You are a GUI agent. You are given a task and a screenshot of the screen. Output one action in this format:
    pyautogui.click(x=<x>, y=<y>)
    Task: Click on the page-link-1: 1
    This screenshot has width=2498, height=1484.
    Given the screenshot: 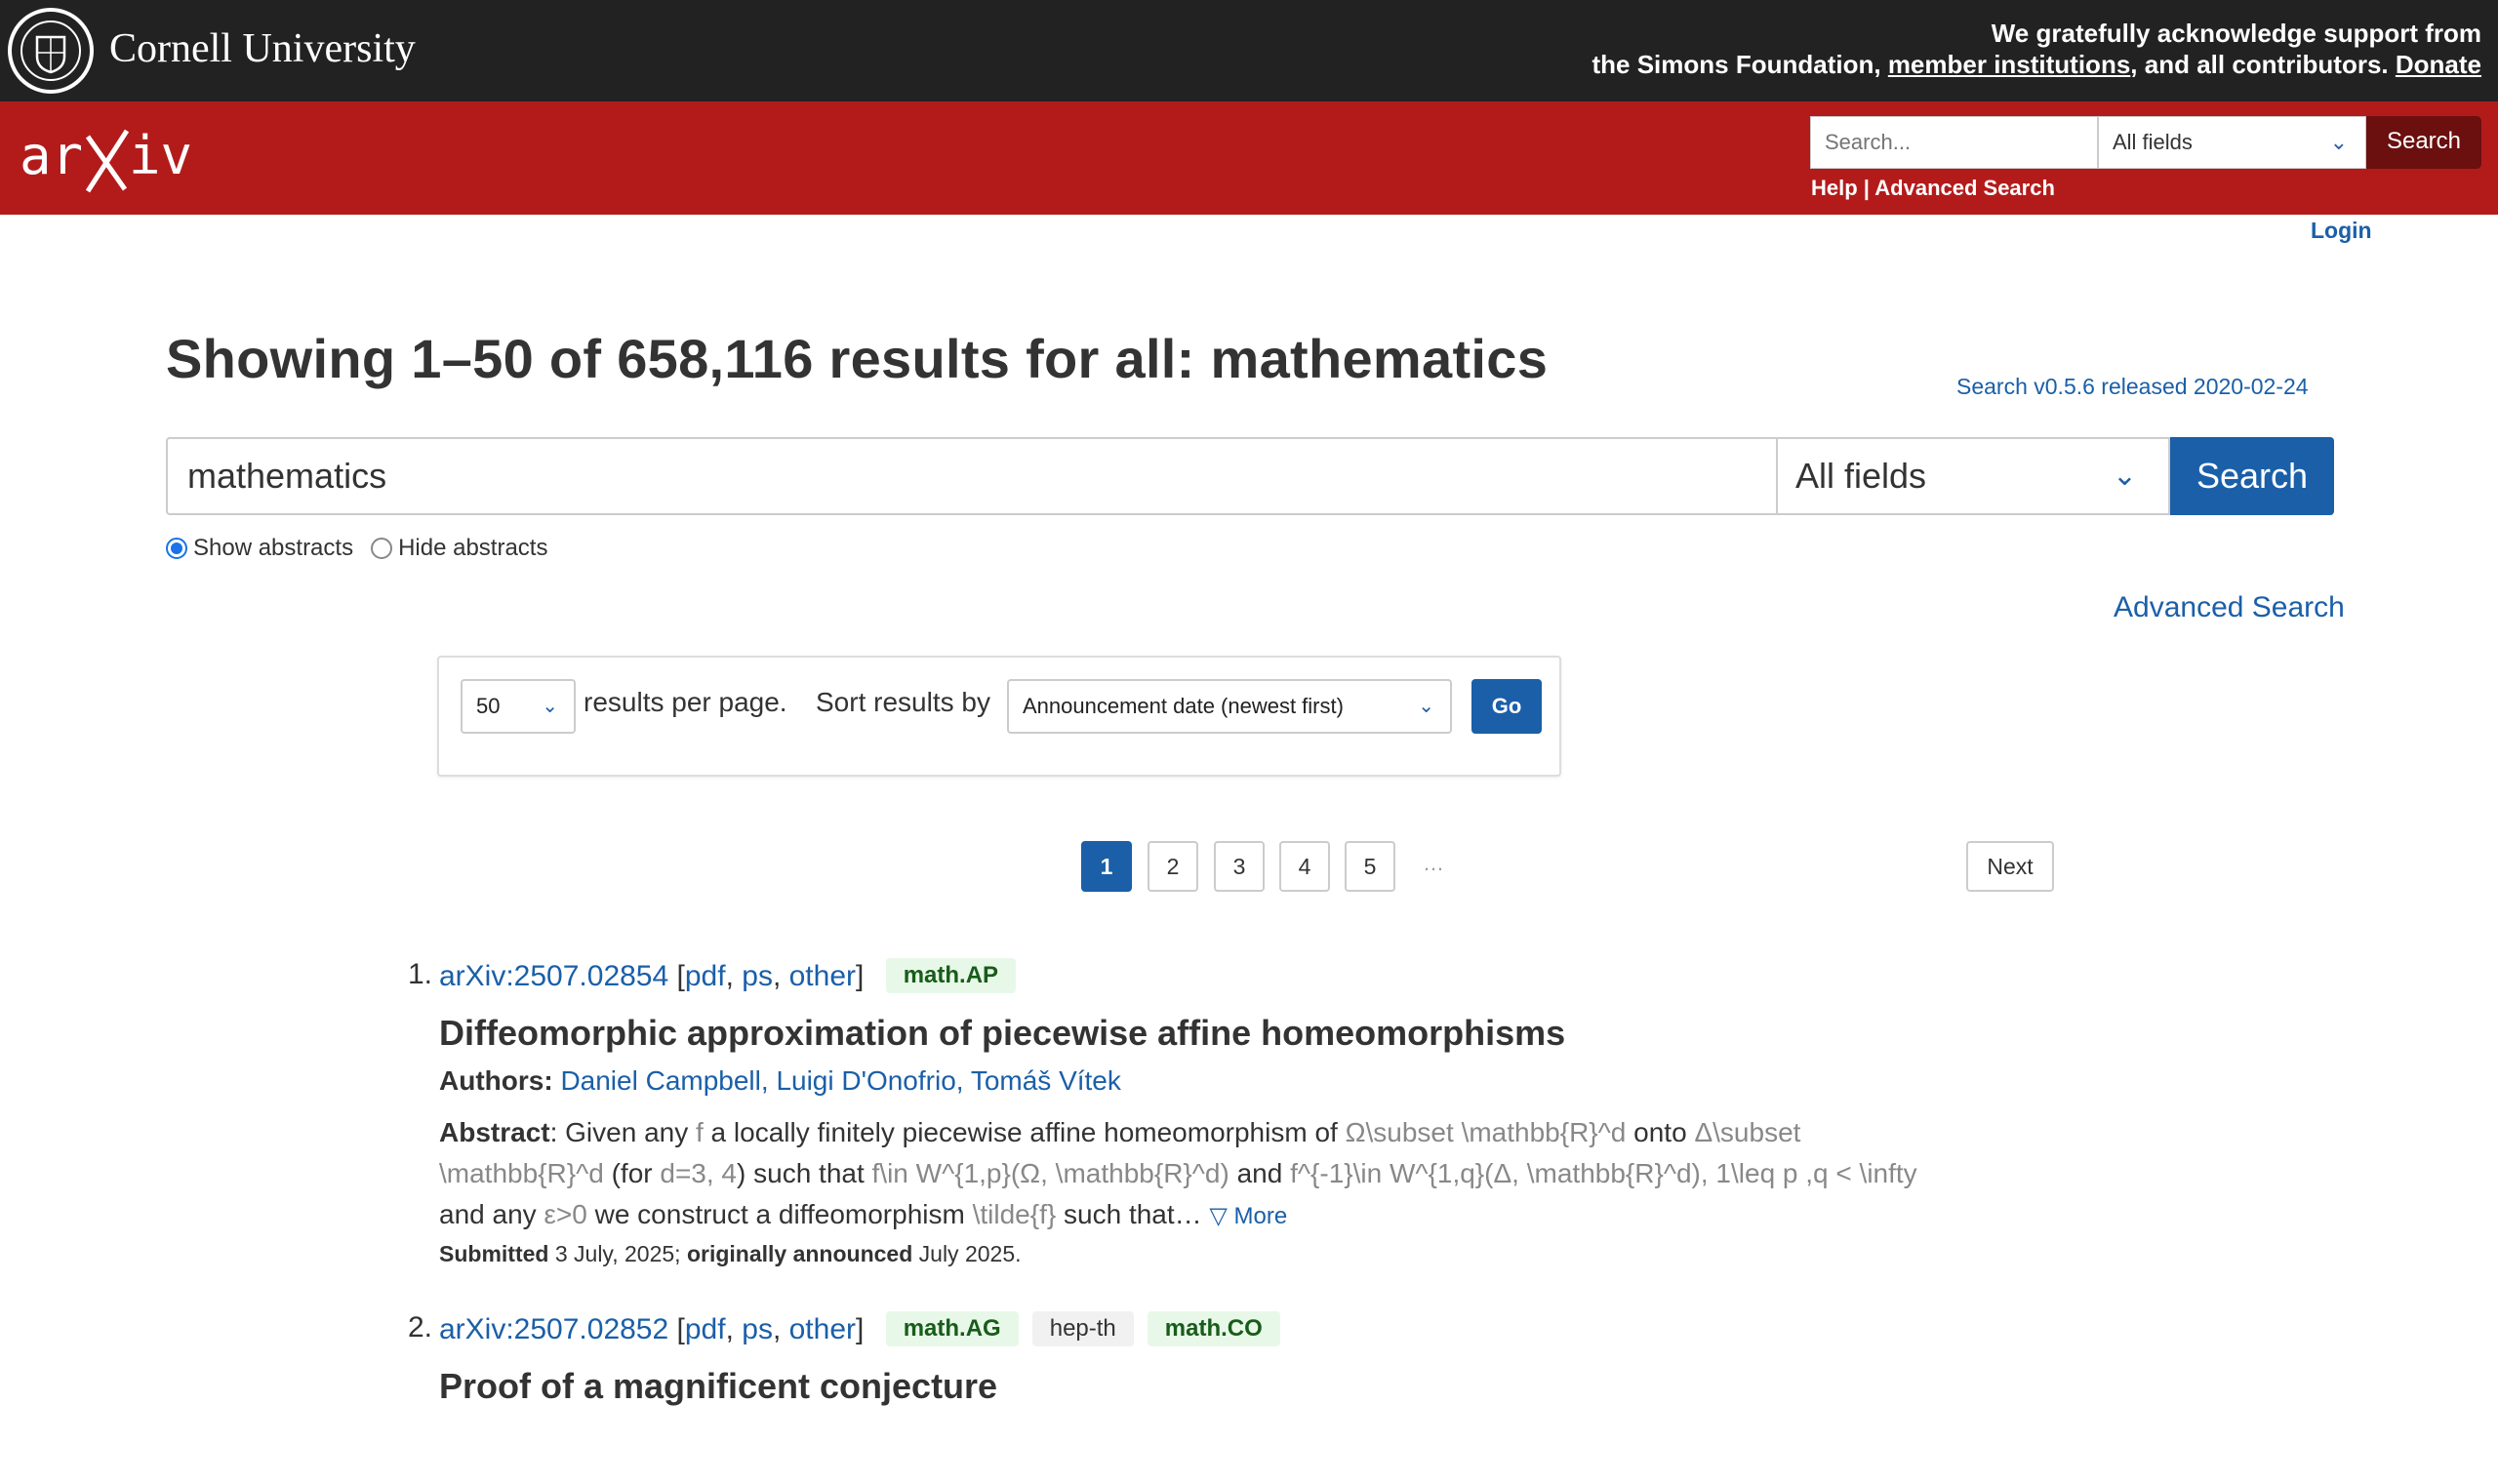 What is the action you would take?
    pyautogui.click(x=1106, y=866)
    